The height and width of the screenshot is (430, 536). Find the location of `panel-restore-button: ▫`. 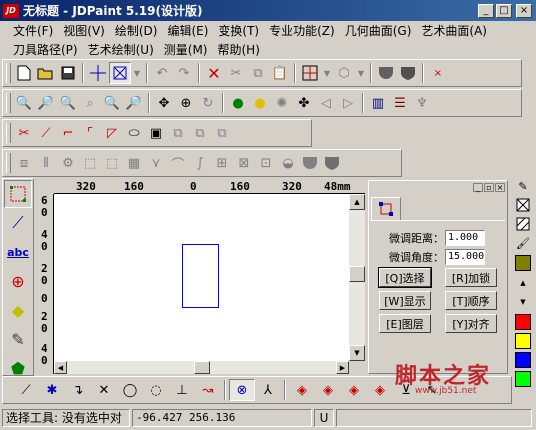

panel-restore-button: ▫ is located at coordinates (489, 187).